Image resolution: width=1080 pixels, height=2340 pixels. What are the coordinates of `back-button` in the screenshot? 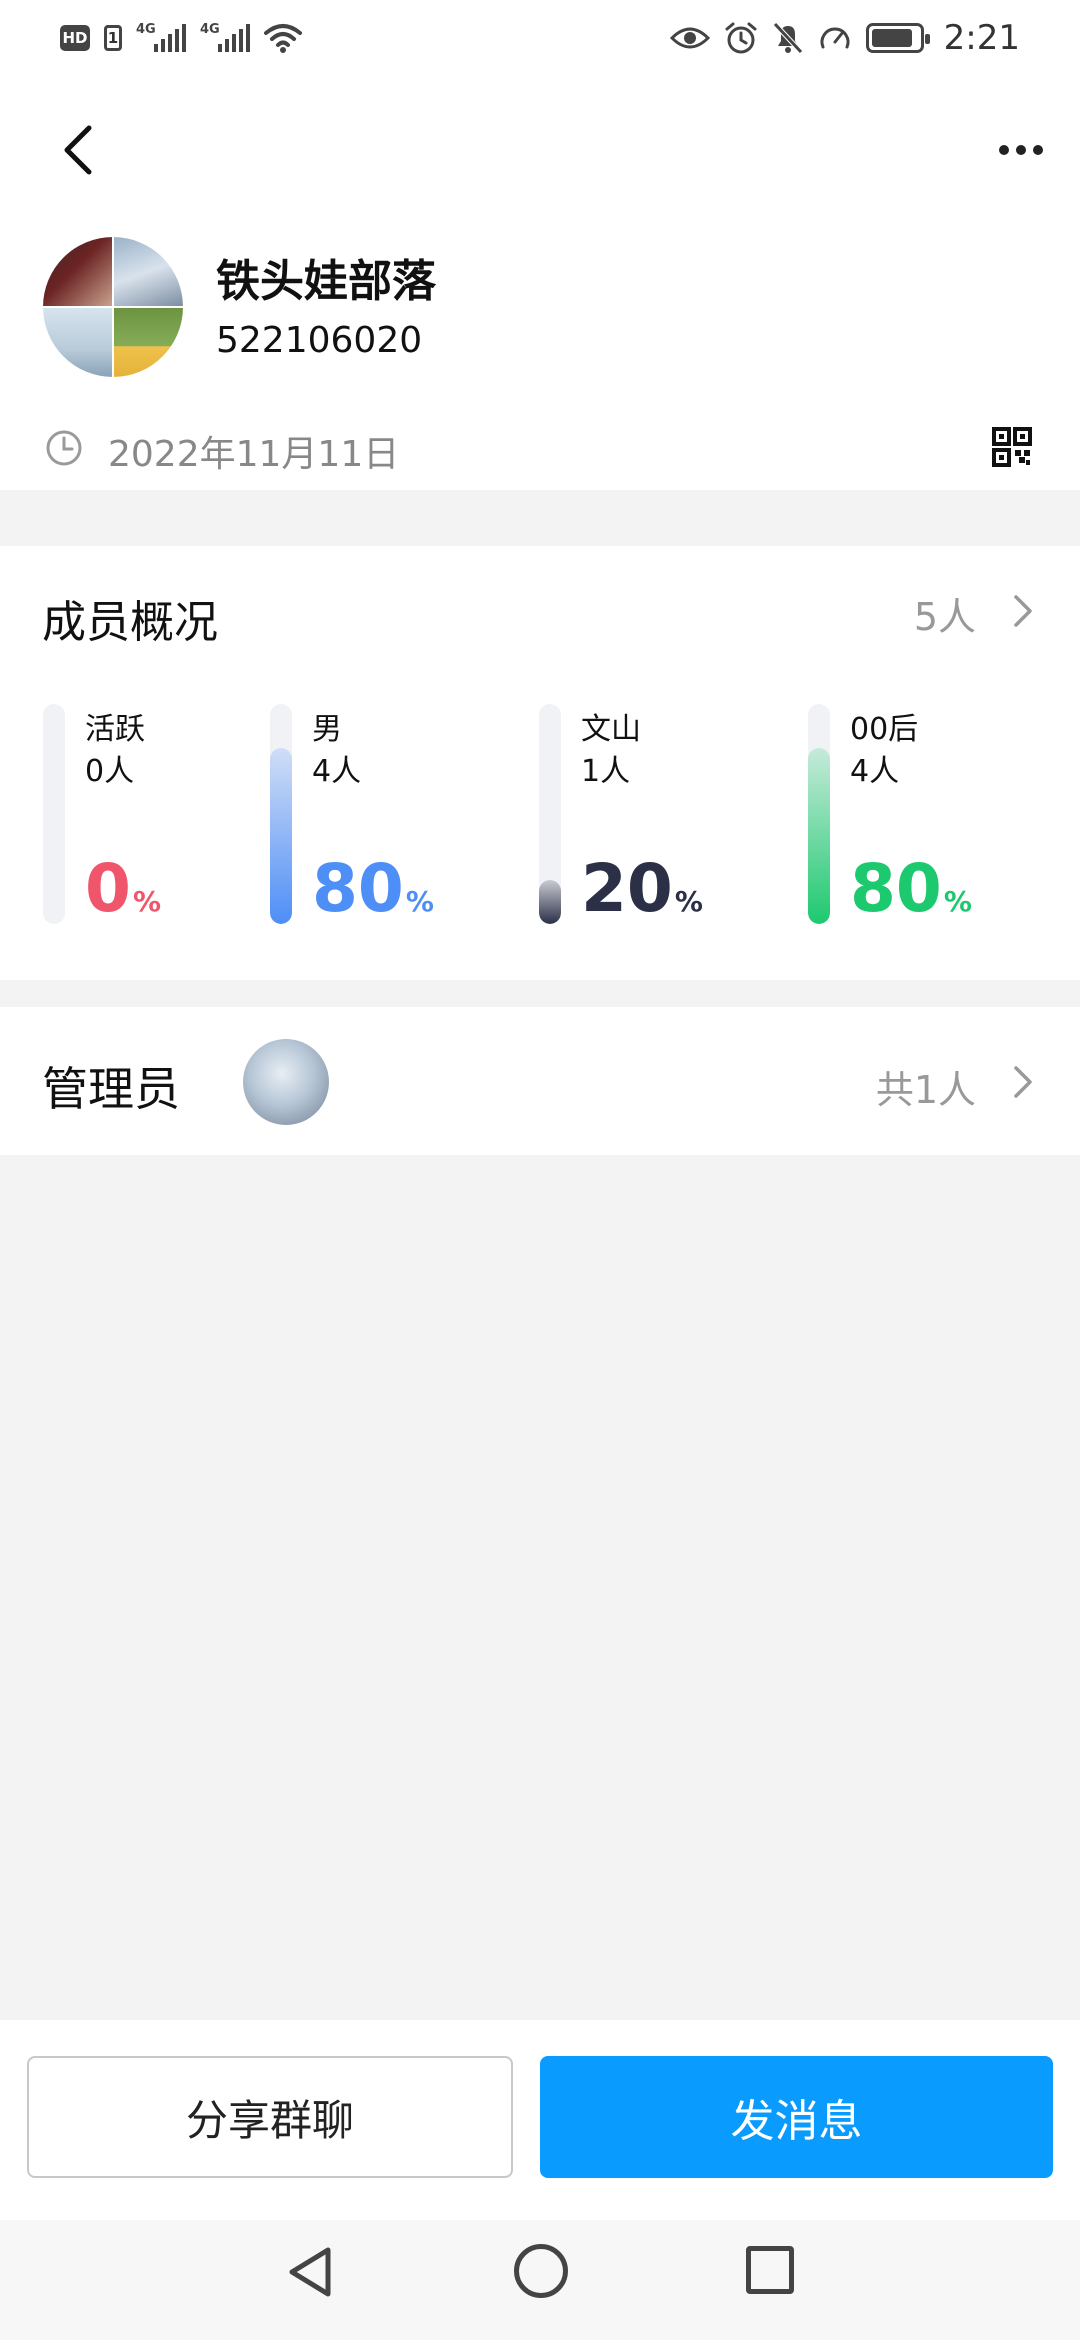 It's located at (78, 150).